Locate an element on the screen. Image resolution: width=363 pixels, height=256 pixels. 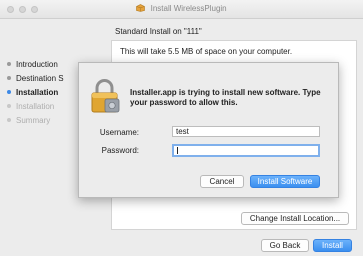
section-heading: Standard Install on "111" is located at coordinates (158, 31).